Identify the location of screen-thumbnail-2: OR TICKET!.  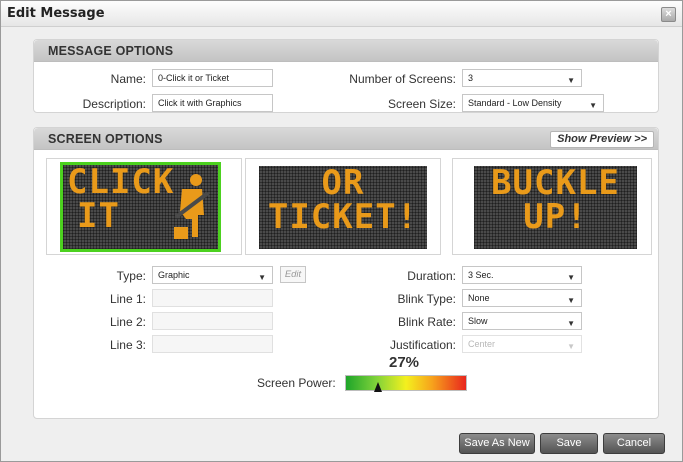
(343, 206).